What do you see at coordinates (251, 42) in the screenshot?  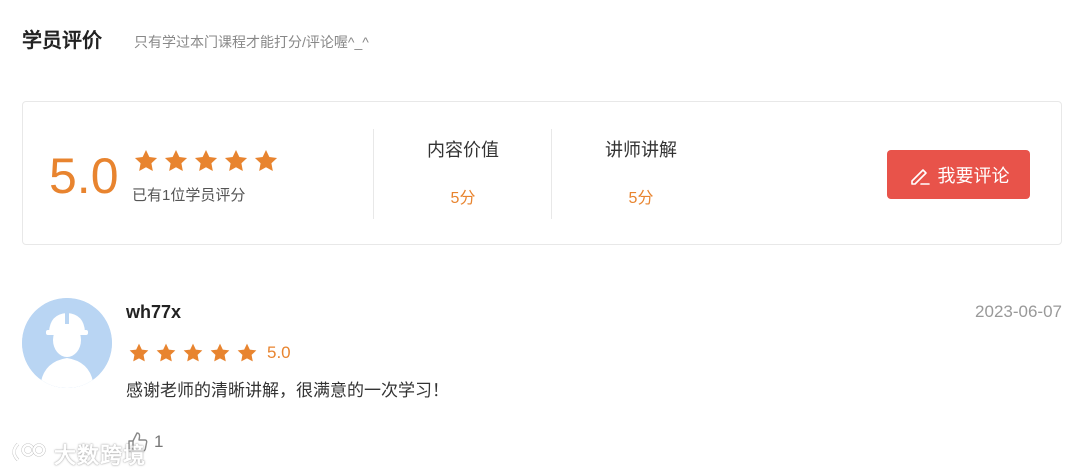 I see `section-subtitle: 只有学过本门课程才能打分/评论喔^_^` at bounding box center [251, 42].